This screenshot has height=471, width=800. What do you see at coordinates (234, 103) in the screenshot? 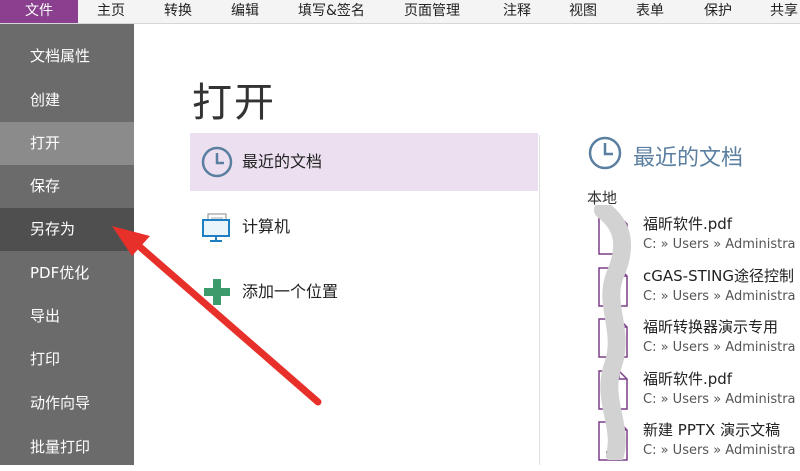
I see `page-title: 打开` at bounding box center [234, 103].